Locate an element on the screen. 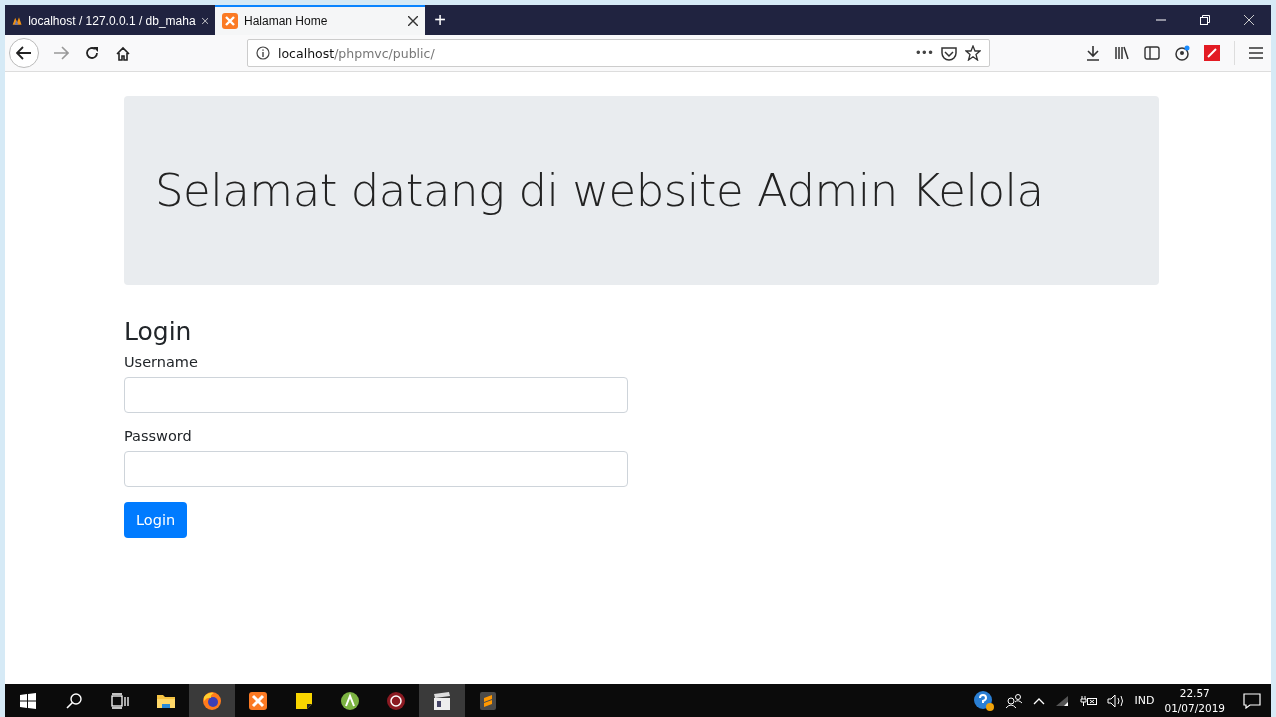 The width and height of the screenshot is (1276, 717). windows-logo-icon is located at coordinates (28, 700).